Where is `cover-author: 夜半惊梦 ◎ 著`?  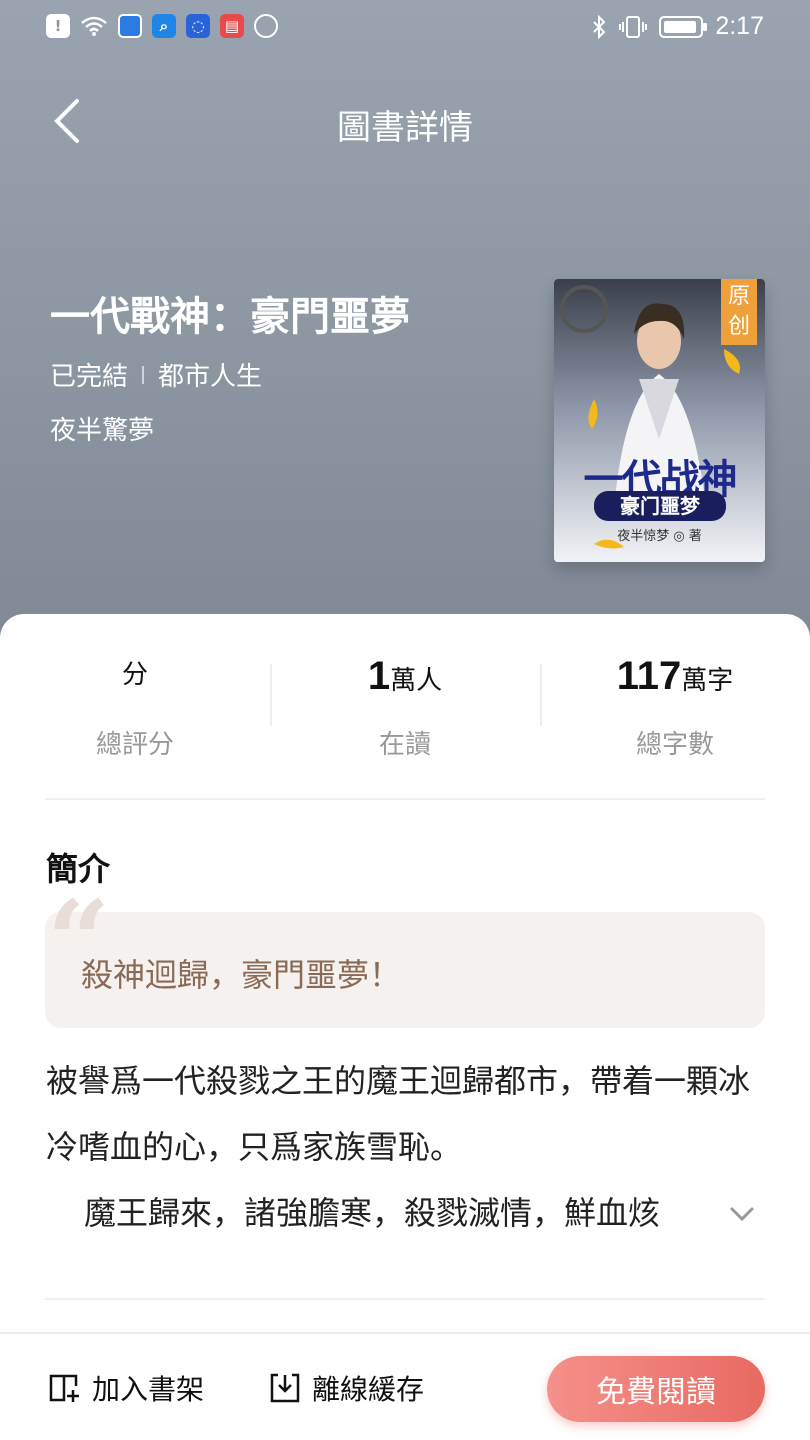
cover-author: 夜半惊梦 ◎ 著 is located at coordinates (659, 536).